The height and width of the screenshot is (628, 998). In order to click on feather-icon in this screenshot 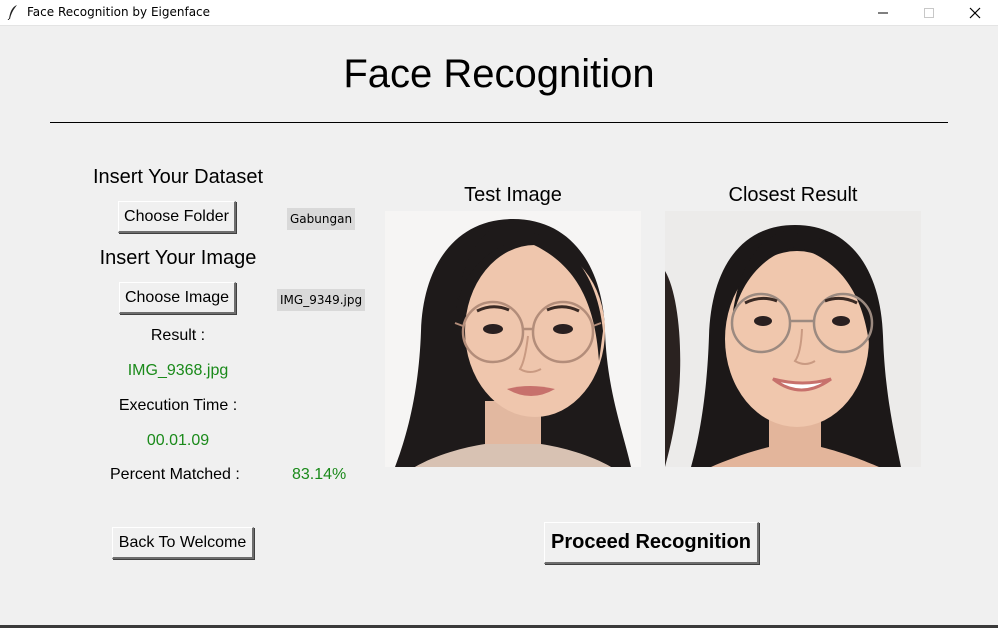, I will do `click(13, 12)`.